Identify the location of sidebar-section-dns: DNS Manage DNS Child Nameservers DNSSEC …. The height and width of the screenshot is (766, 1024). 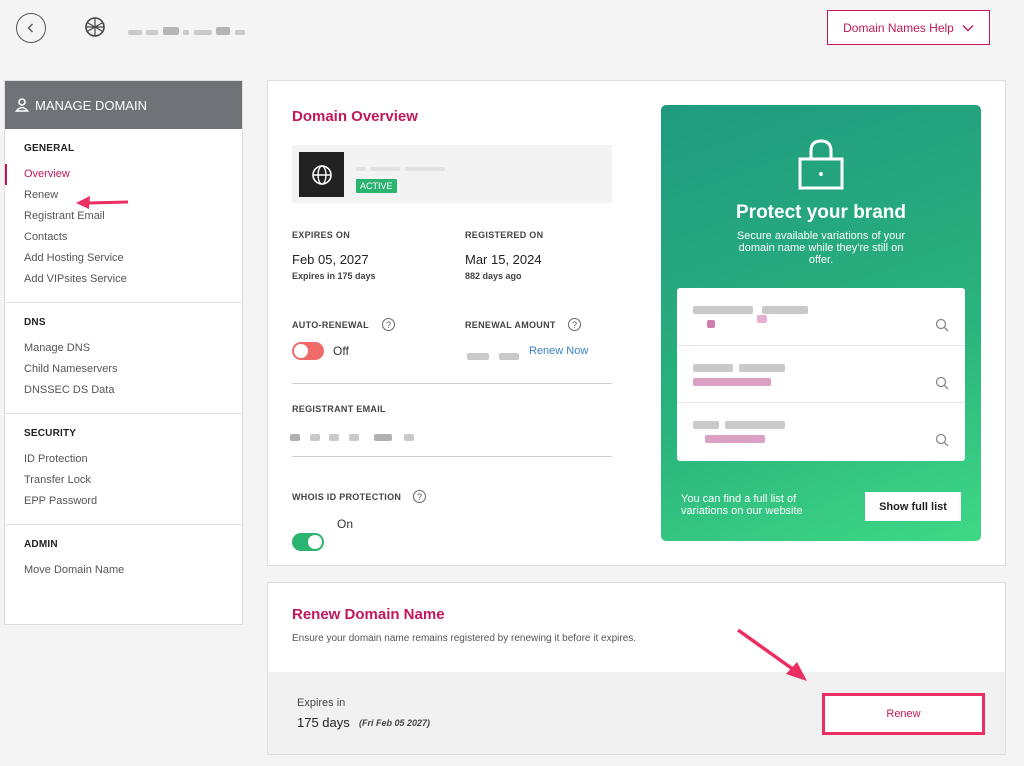
(123, 358).